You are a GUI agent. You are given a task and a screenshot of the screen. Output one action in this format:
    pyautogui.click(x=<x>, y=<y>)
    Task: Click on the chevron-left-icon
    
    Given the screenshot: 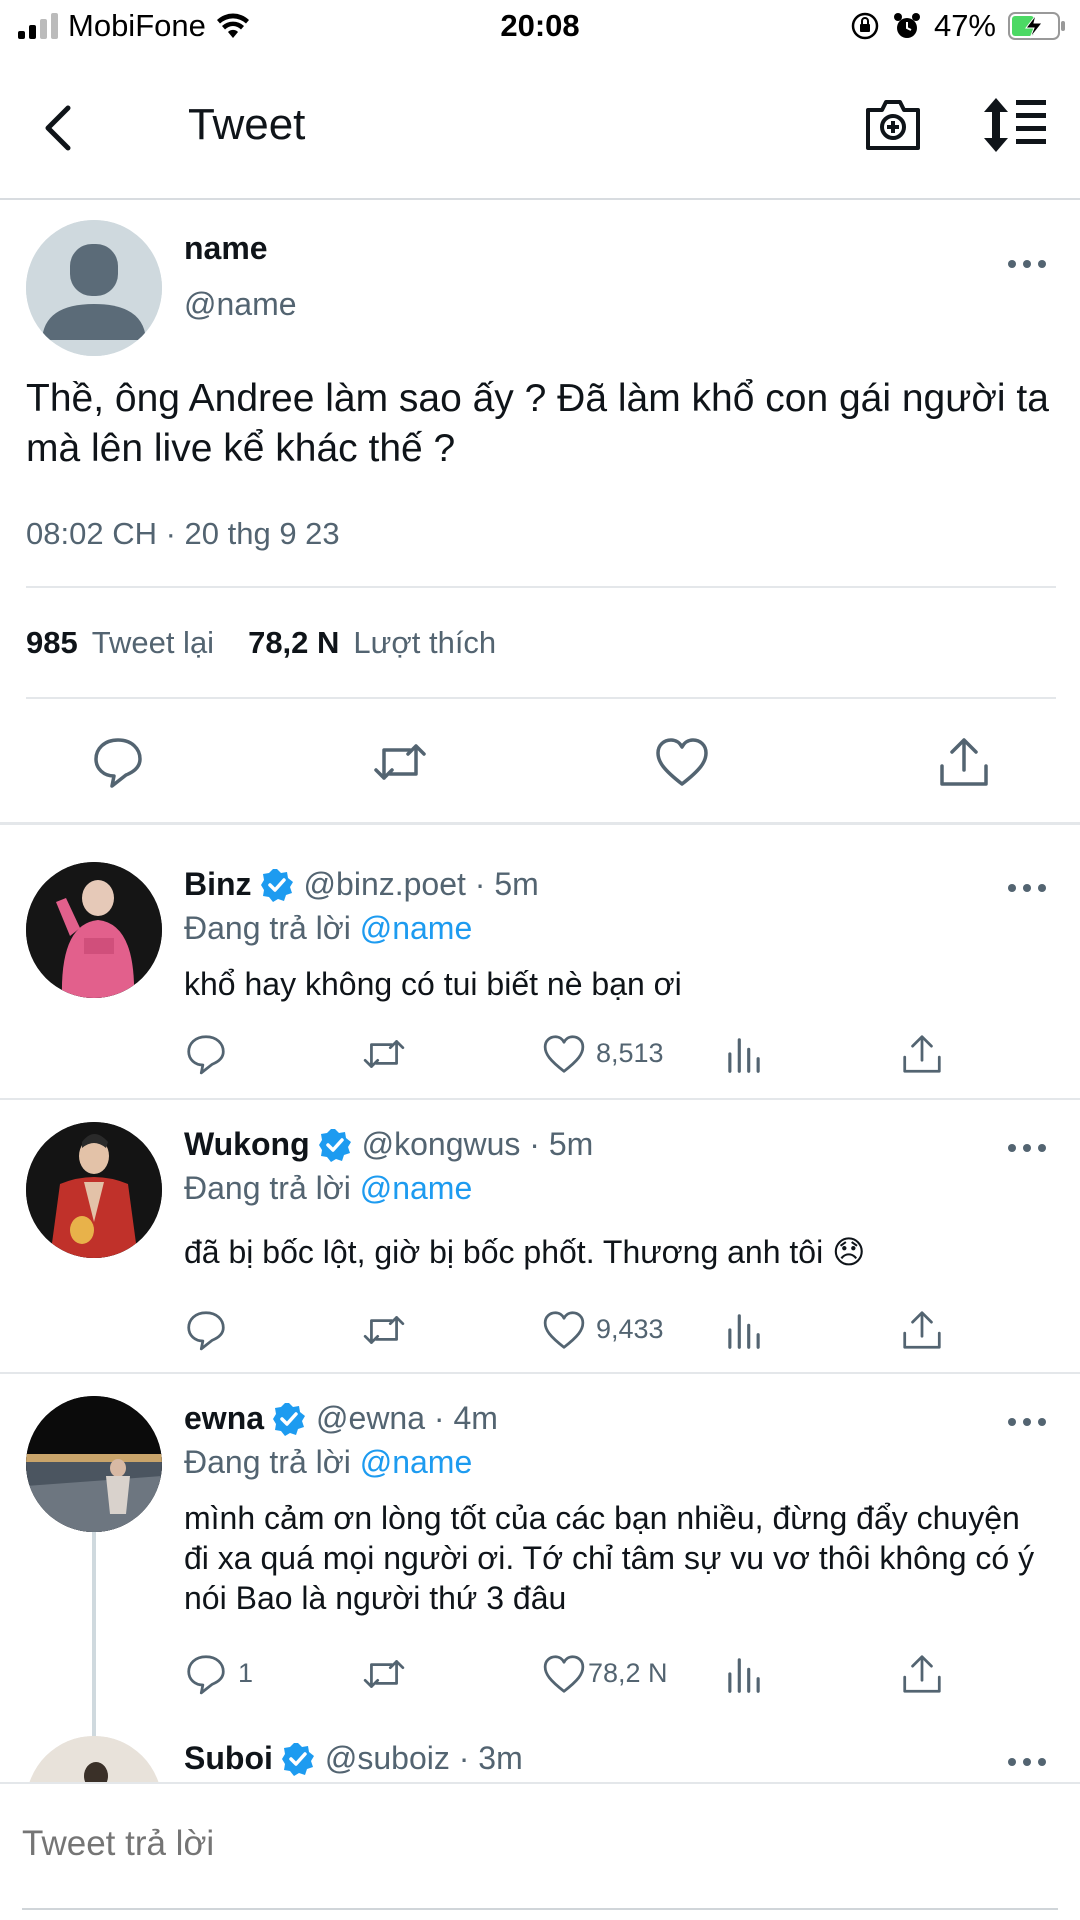 What is the action you would take?
    pyautogui.click(x=62, y=128)
    